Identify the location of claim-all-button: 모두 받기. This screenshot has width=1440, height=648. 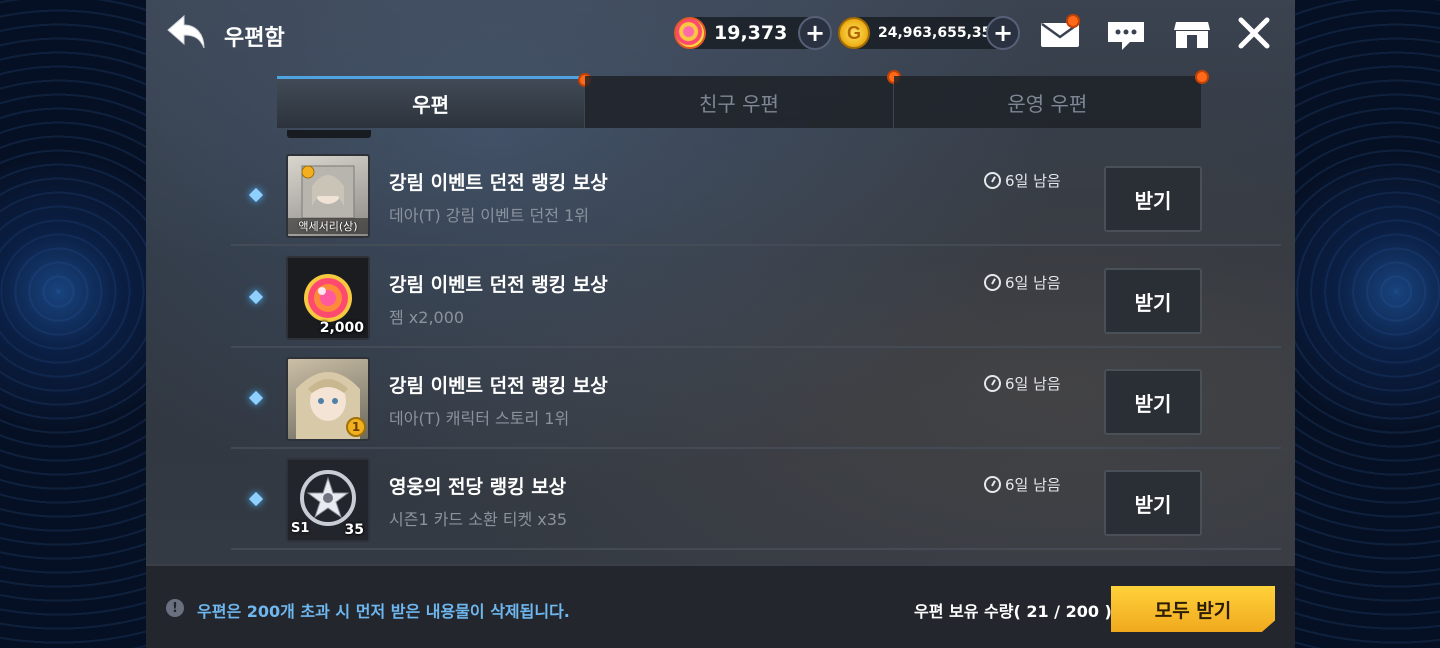
(1193, 609).